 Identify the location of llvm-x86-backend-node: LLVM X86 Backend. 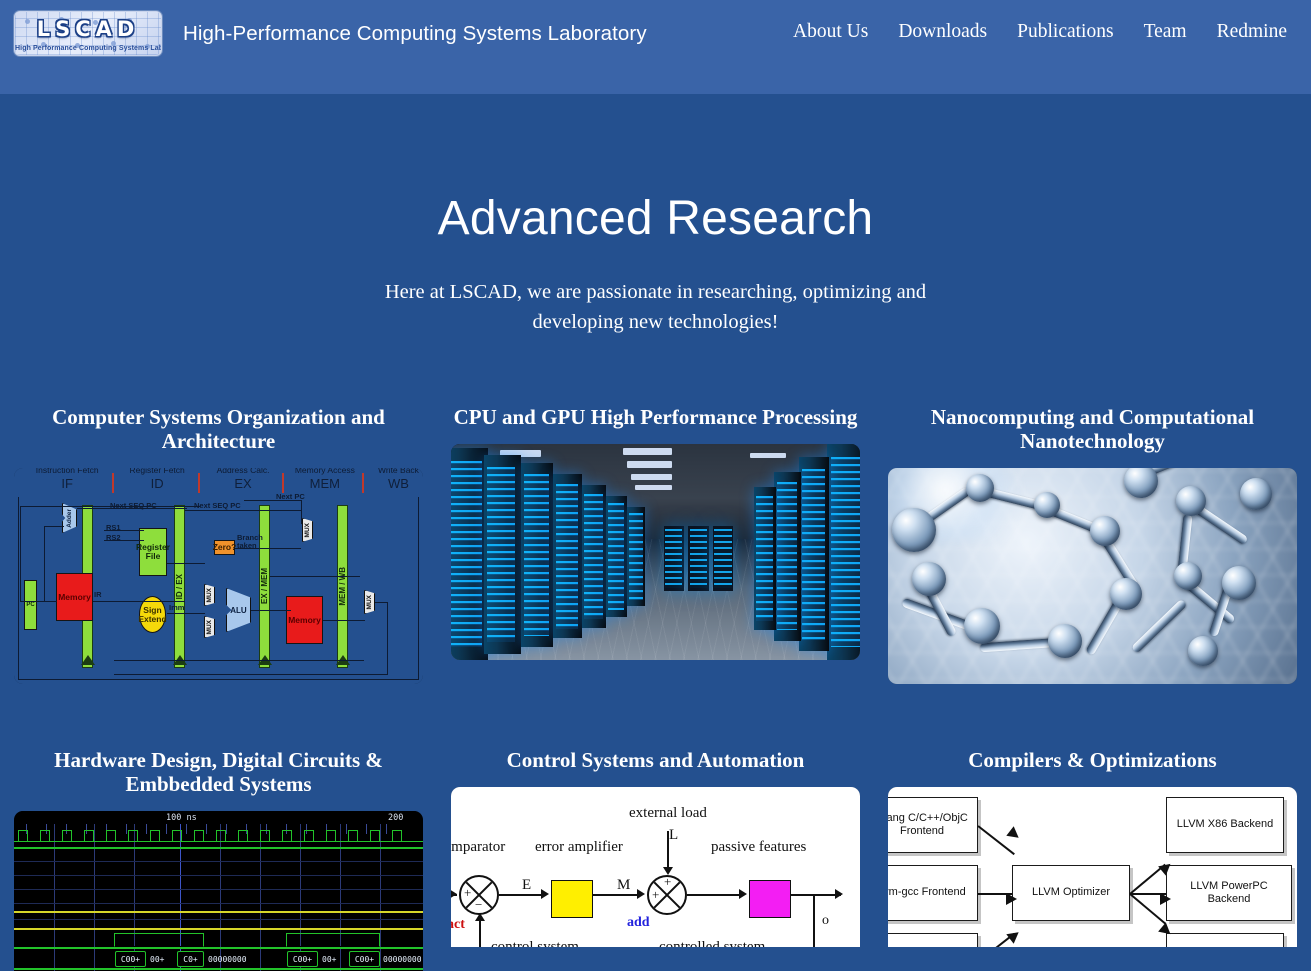
(1225, 825).